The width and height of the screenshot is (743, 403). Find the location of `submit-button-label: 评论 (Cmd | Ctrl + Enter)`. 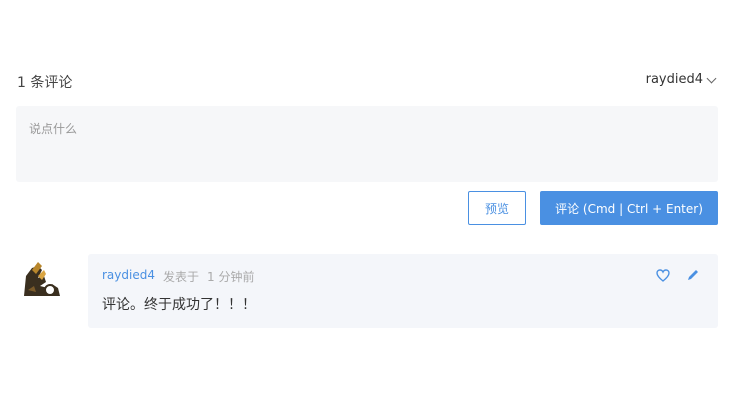

submit-button-label: 评论 (Cmd | Ctrl + Enter) is located at coordinates (629, 208).